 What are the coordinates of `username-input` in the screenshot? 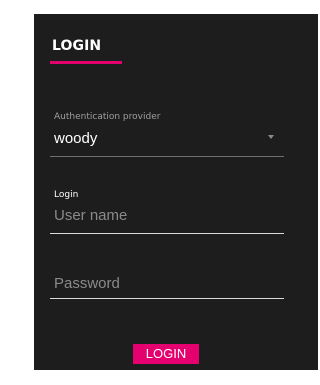 It's located at (164, 215).